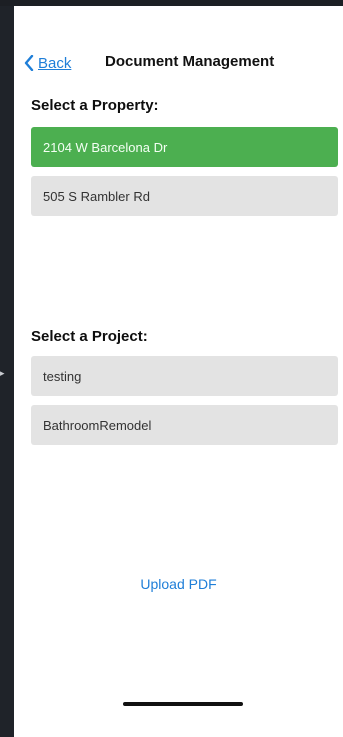 The height and width of the screenshot is (737, 343). Describe the element at coordinates (184, 425) in the screenshot. I see `project-item-2: BathroomRemodel` at that location.